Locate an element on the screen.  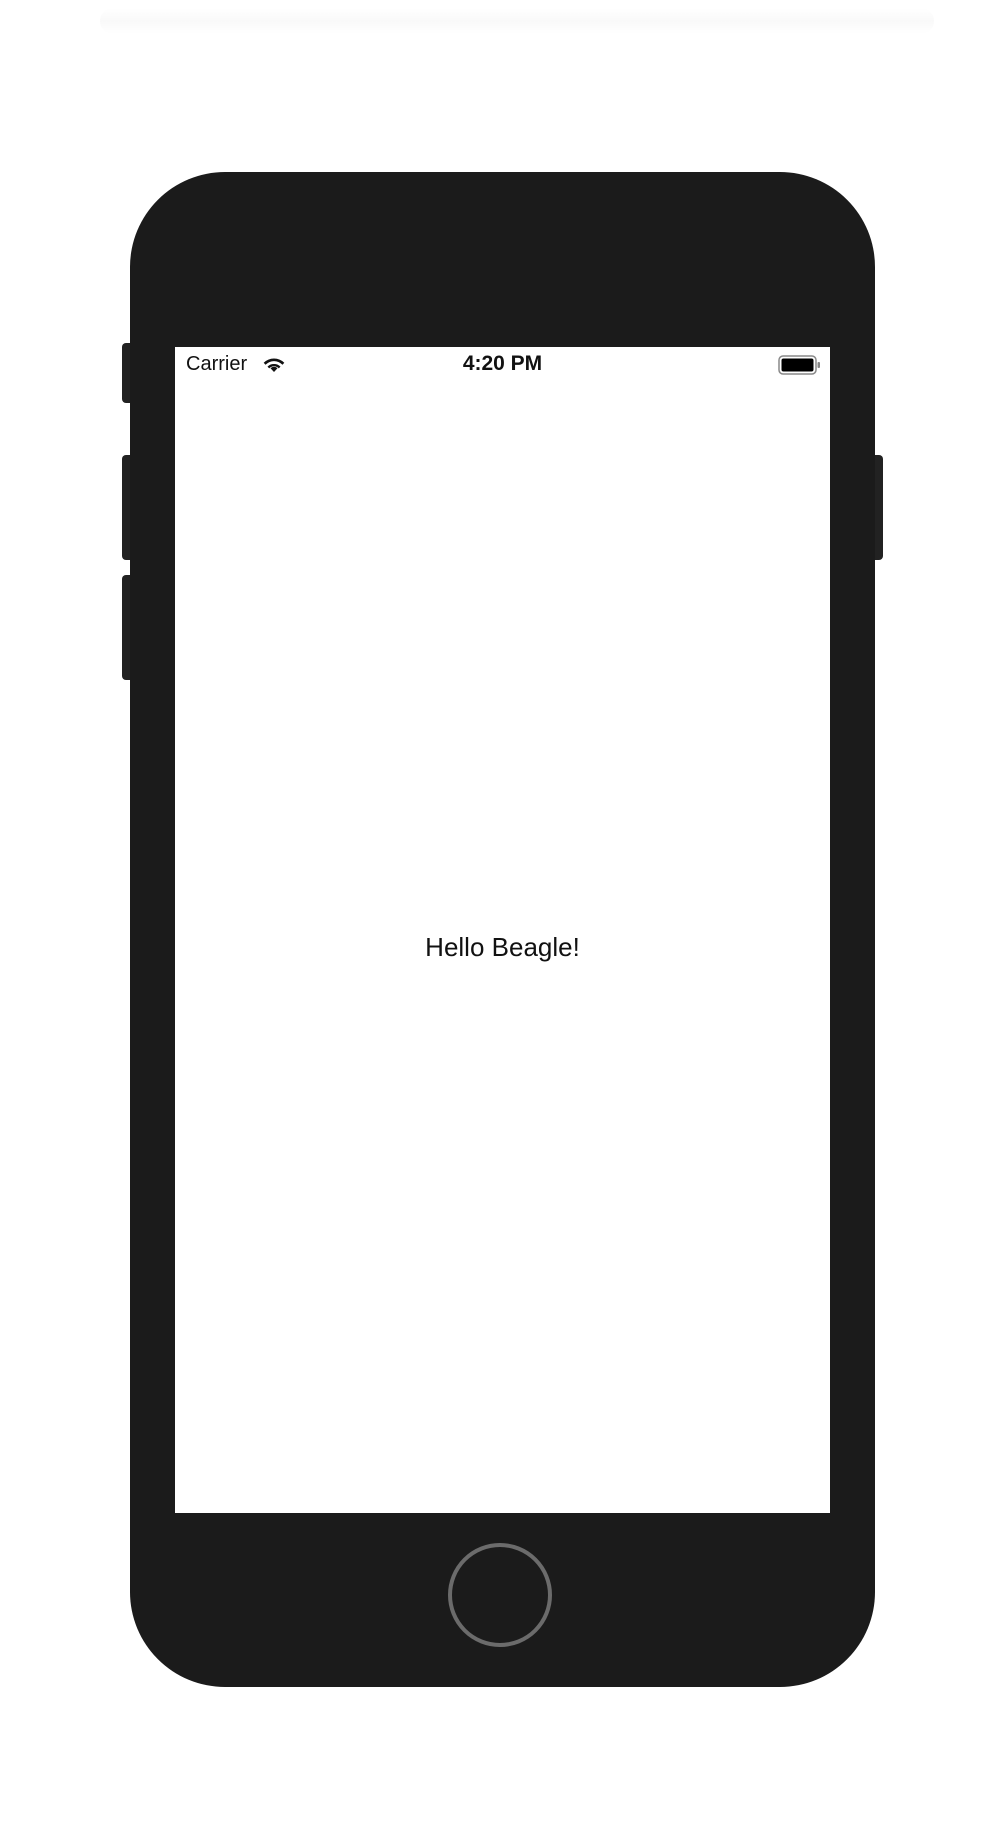
status-time: 4:20 PM is located at coordinates (502, 363).